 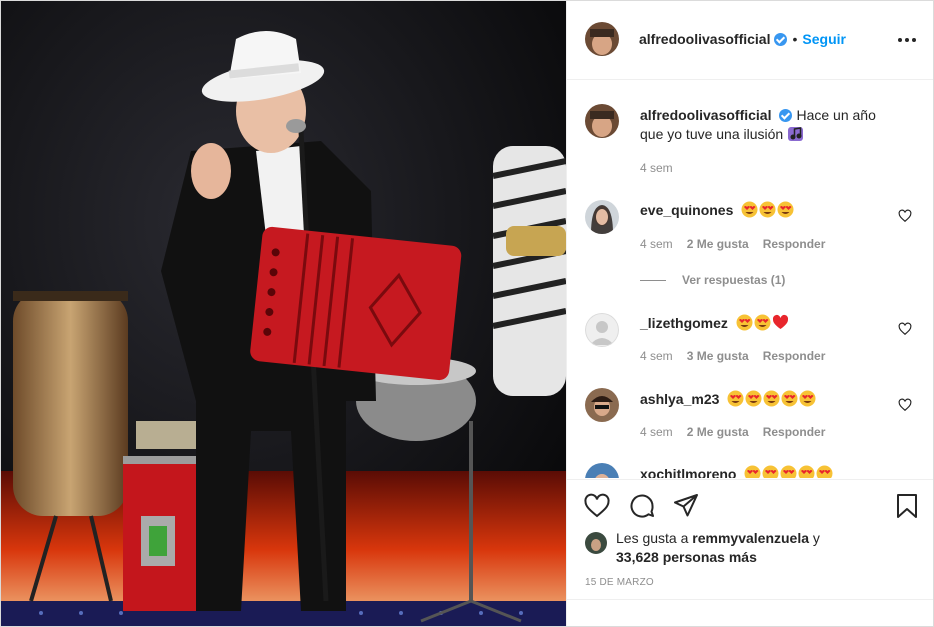 What do you see at coordinates (705, 115) in the screenshot?
I see `caption-username: alfredoolivasofficial` at bounding box center [705, 115].